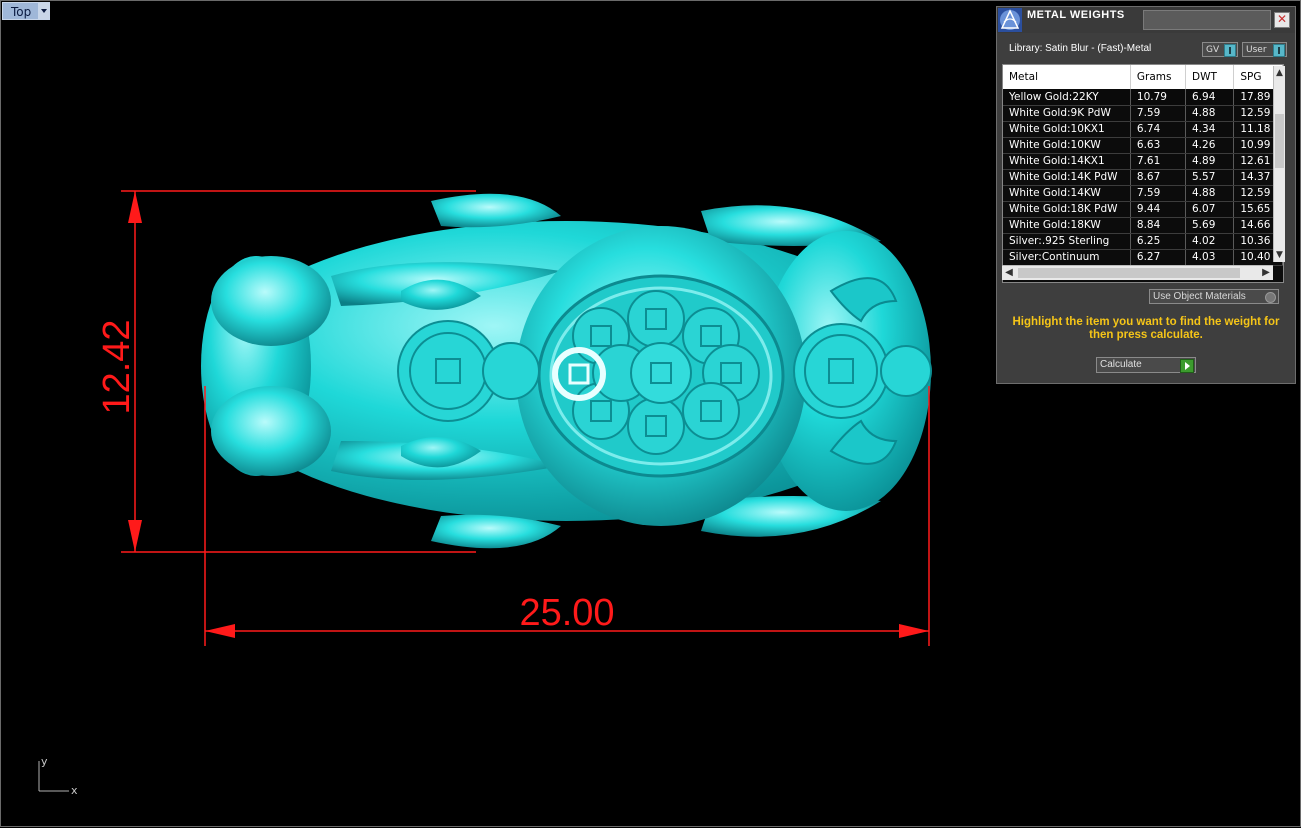 This screenshot has height=828, width=1301. Describe the element at coordinates (117, 366) in the screenshot. I see `height-dimension-label: 12.42` at that location.